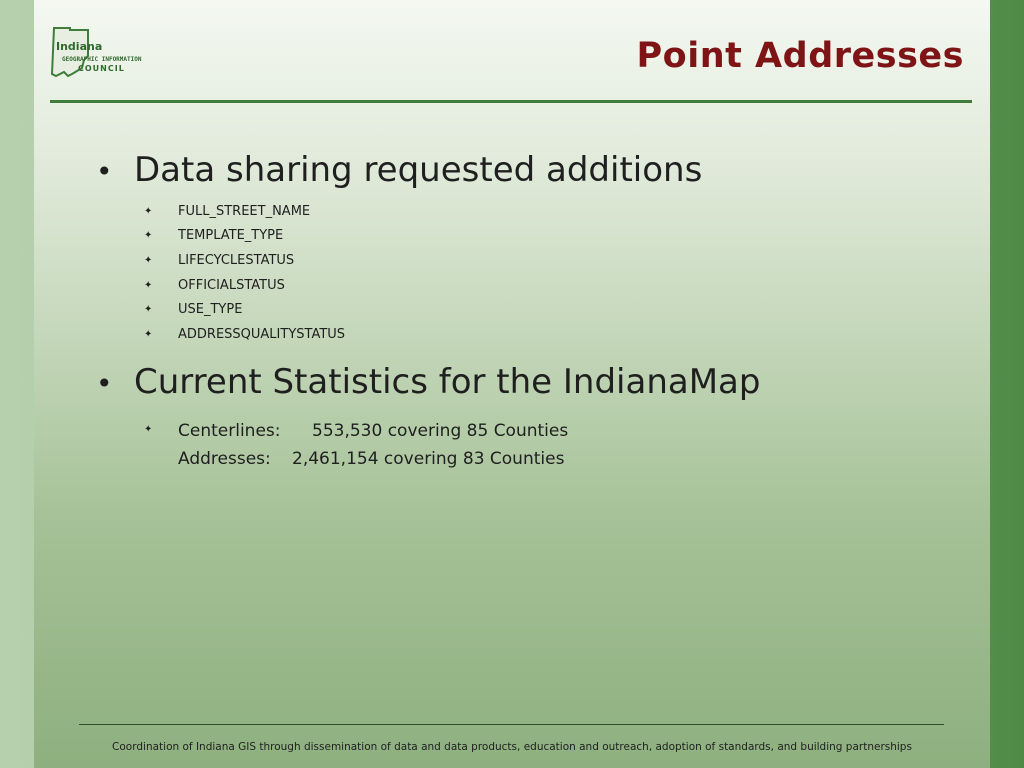  I want to click on title-divider, so click(511, 101).